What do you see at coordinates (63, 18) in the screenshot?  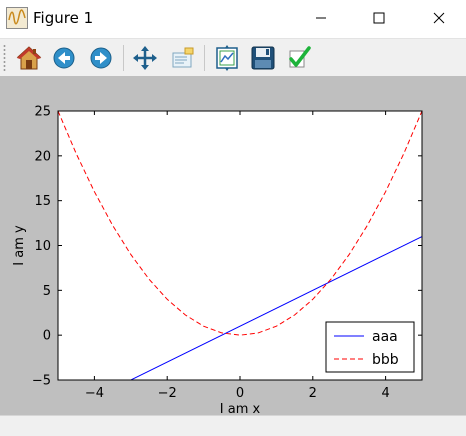 I see `window-title: Figure 1` at bounding box center [63, 18].